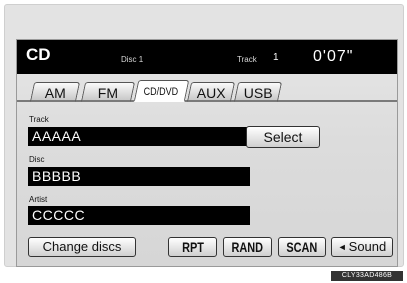 Image resolution: width=407 pixels, height=283 pixels. I want to click on tab-fm: FM, so click(108, 92).